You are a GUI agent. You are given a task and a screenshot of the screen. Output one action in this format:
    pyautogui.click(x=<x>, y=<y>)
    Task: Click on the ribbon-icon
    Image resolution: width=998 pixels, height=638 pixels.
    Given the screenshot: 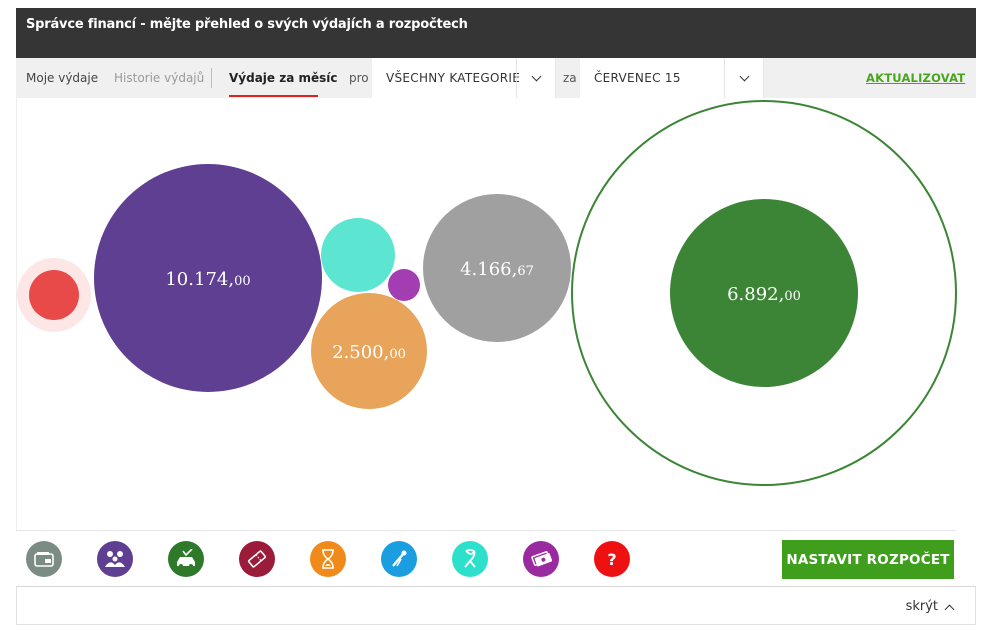 What is the action you would take?
    pyautogui.click(x=470, y=559)
    